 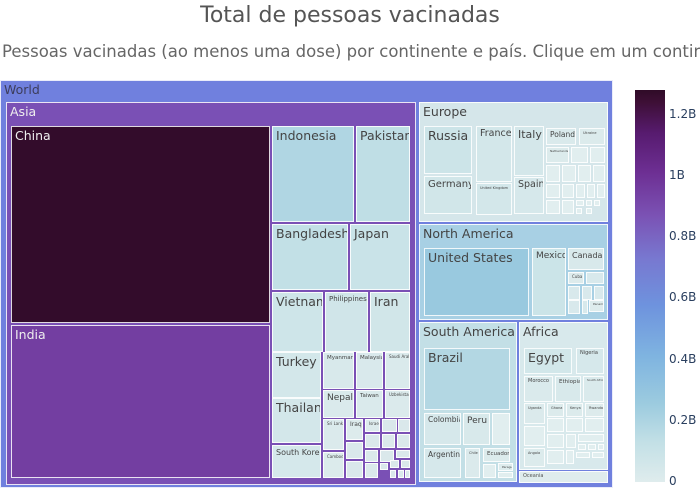 What do you see at coordinates (596, 306) in the screenshot?
I see `country-panama: Panama` at bounding box center [596, 306].